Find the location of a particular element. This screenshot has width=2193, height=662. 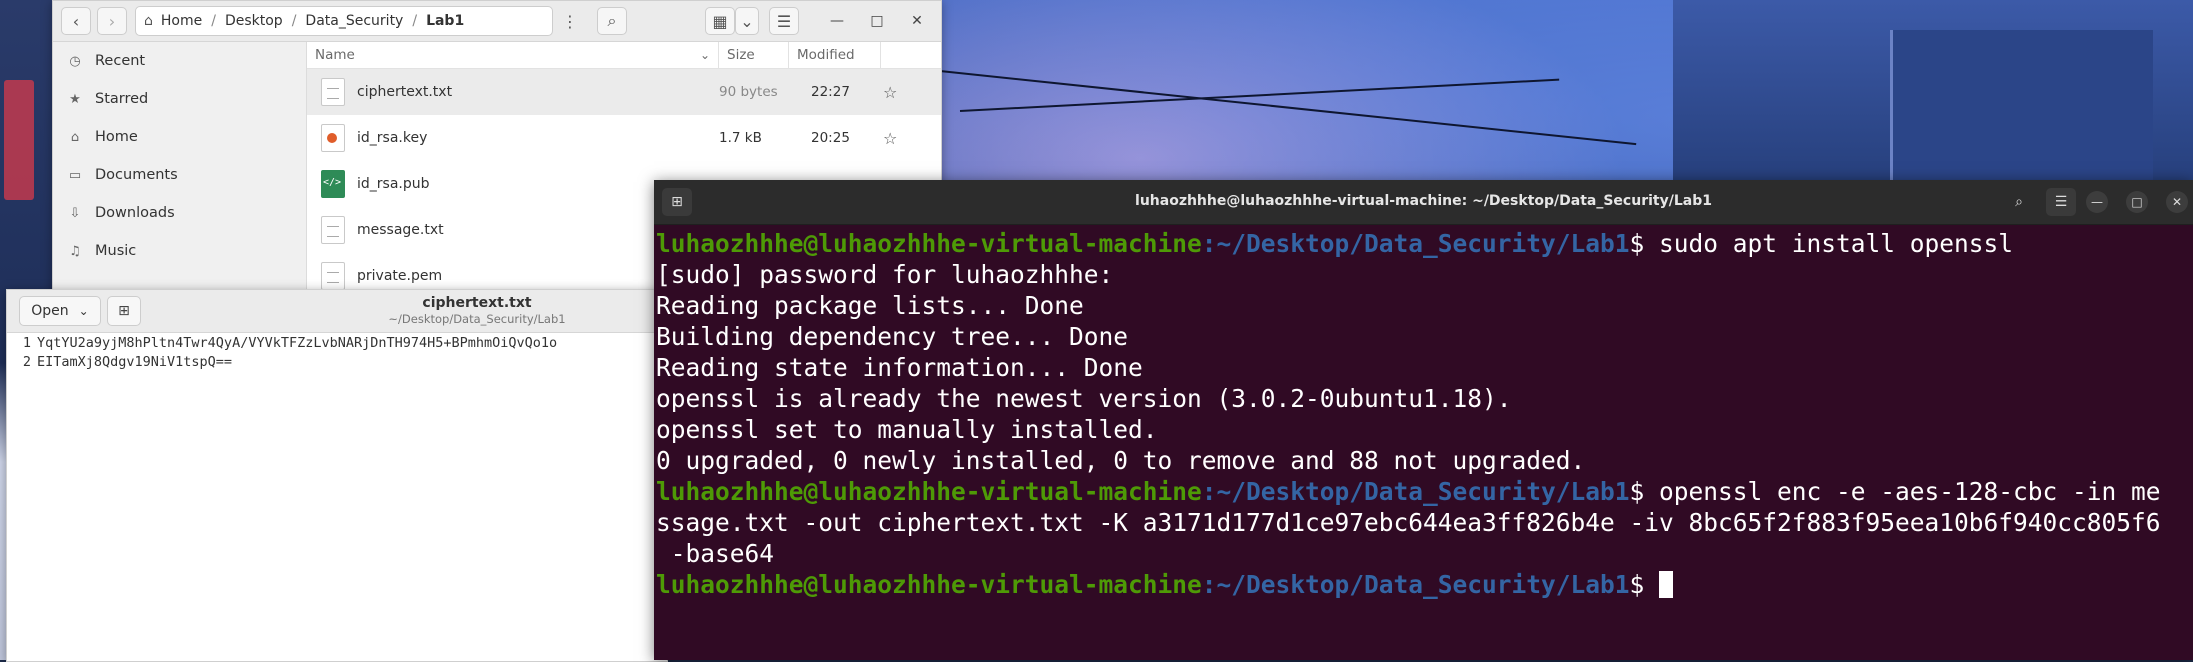

key-file-icon is located at coordinates (333, 138).